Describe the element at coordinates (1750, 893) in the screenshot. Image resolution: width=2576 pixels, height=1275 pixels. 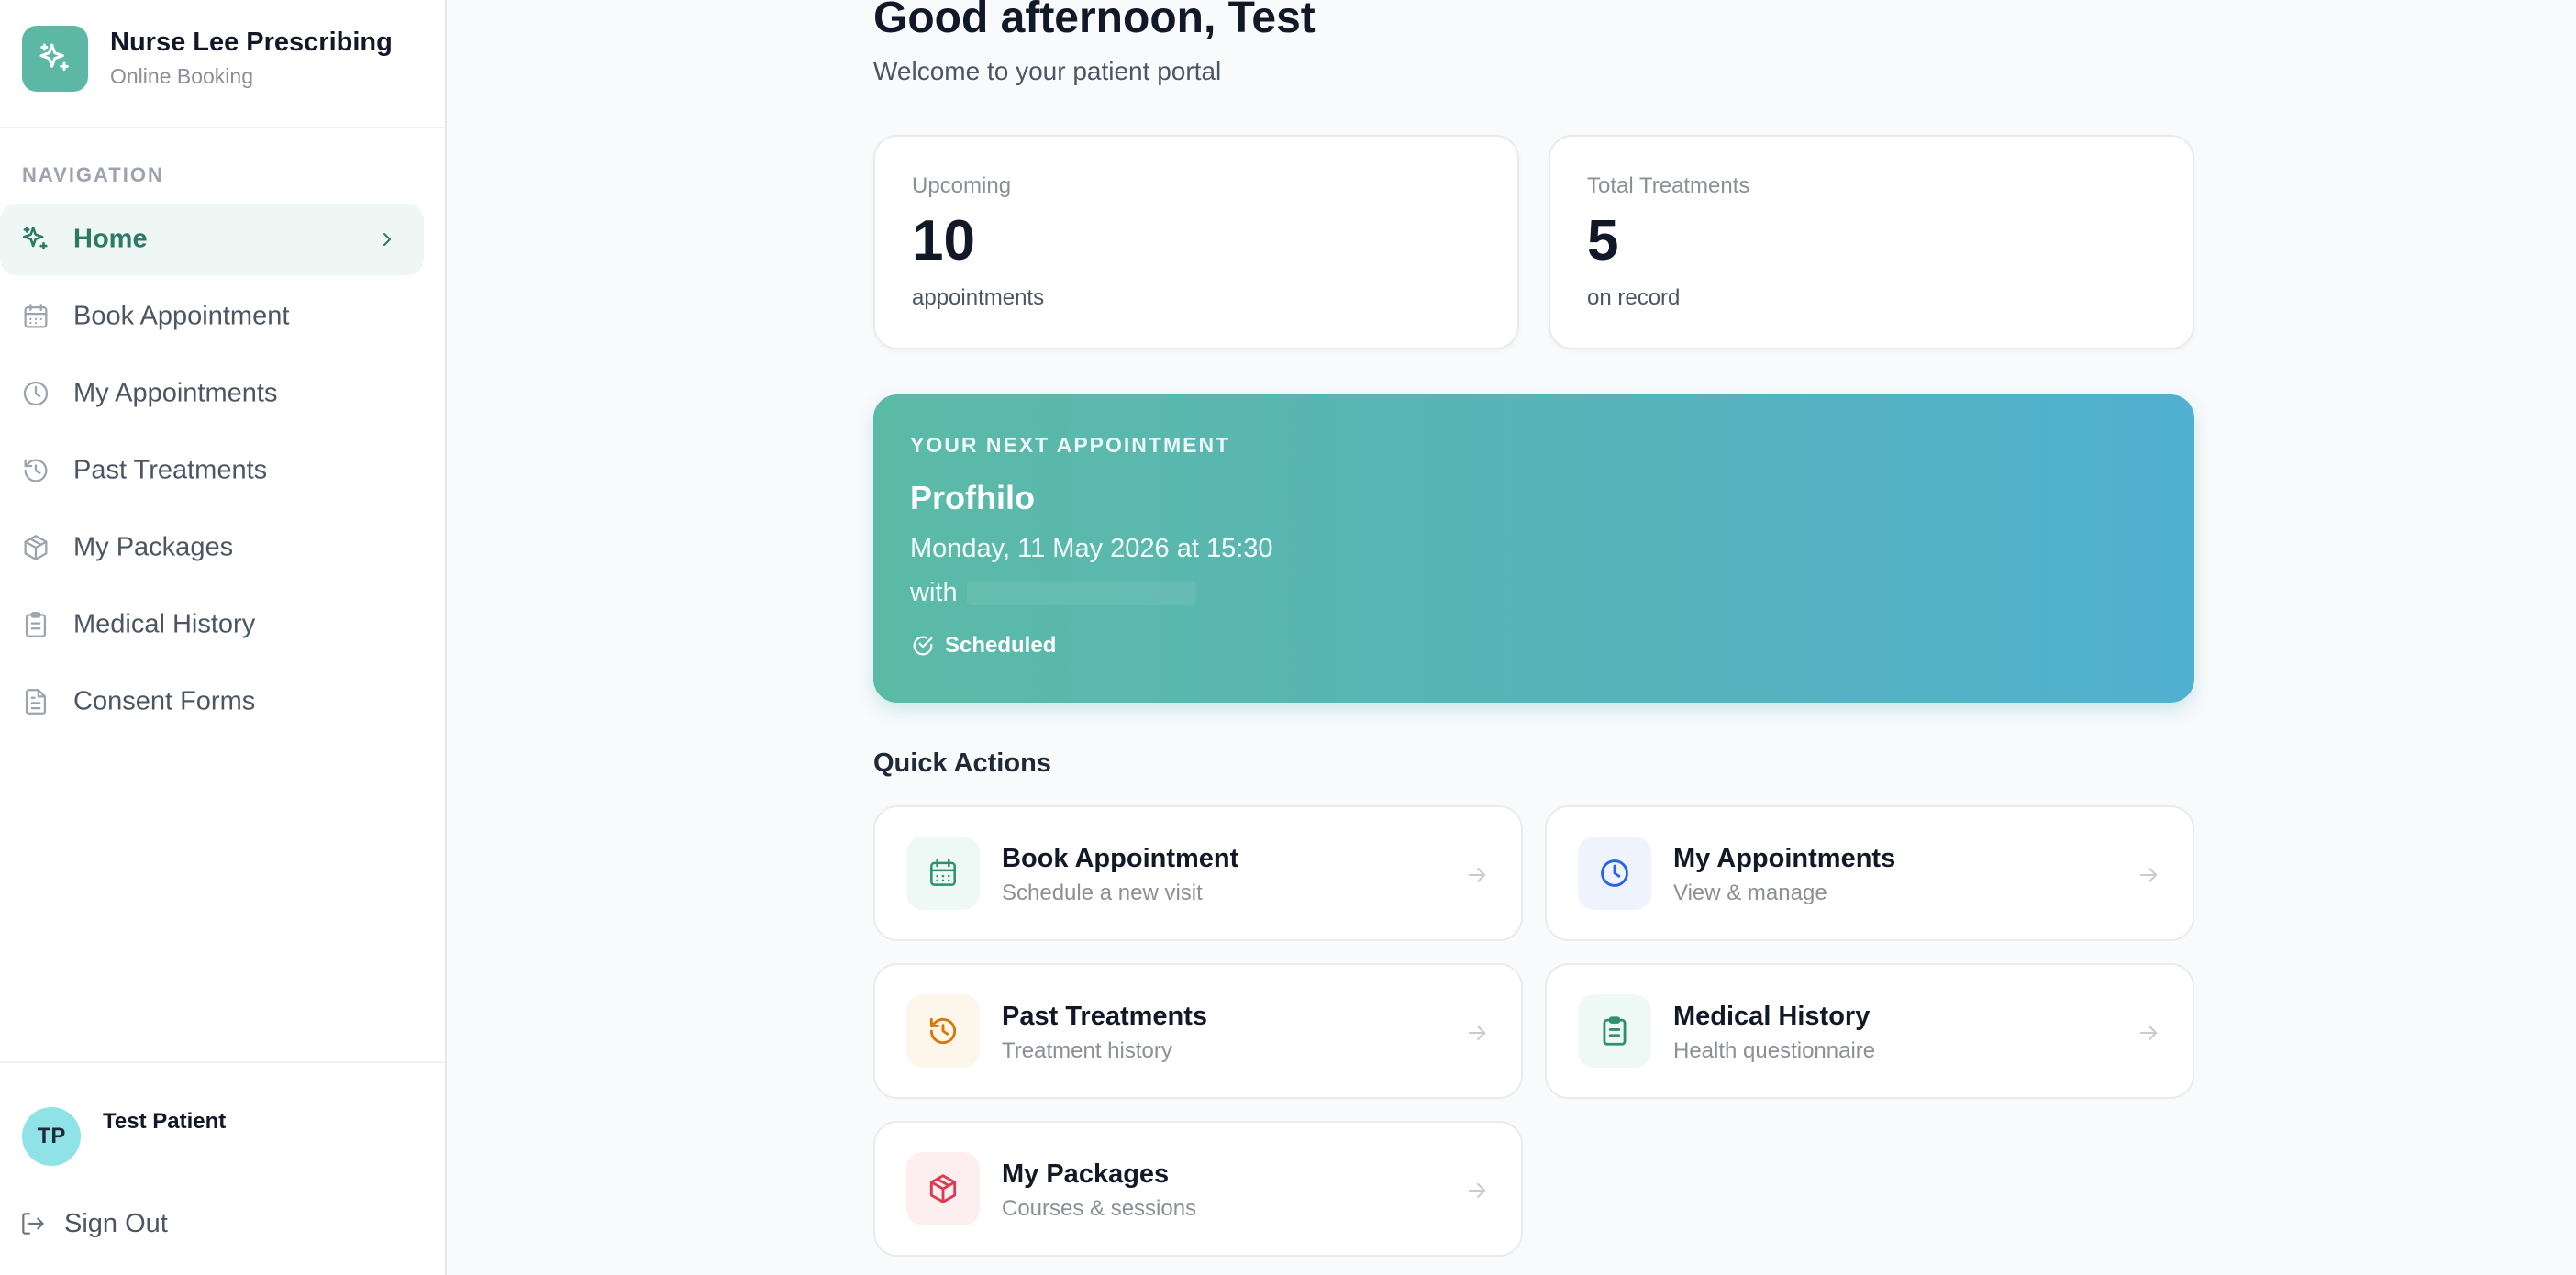
I see `quick-action-subtitle: View & manage` at that location.